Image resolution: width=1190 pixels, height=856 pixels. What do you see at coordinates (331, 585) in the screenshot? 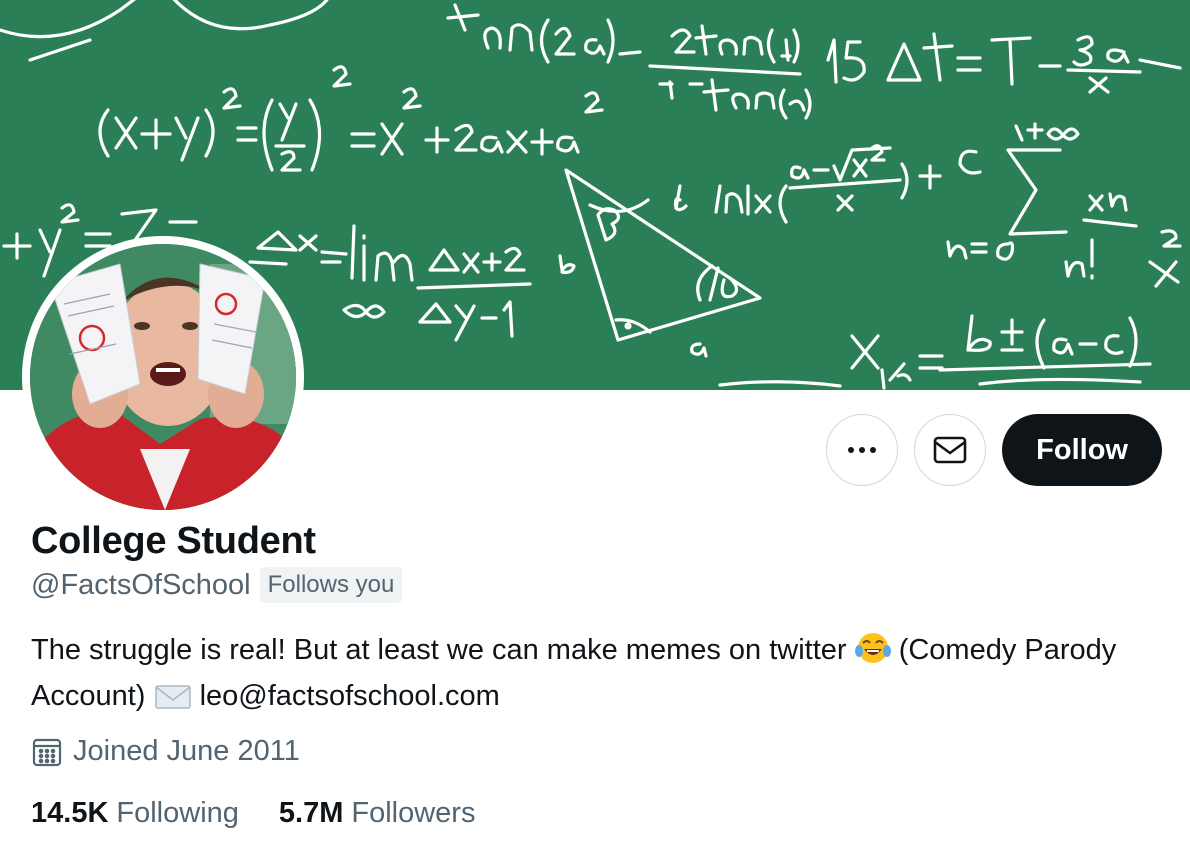
I see `follows-you-badge: Follows you` at bounding box center [331, 585].